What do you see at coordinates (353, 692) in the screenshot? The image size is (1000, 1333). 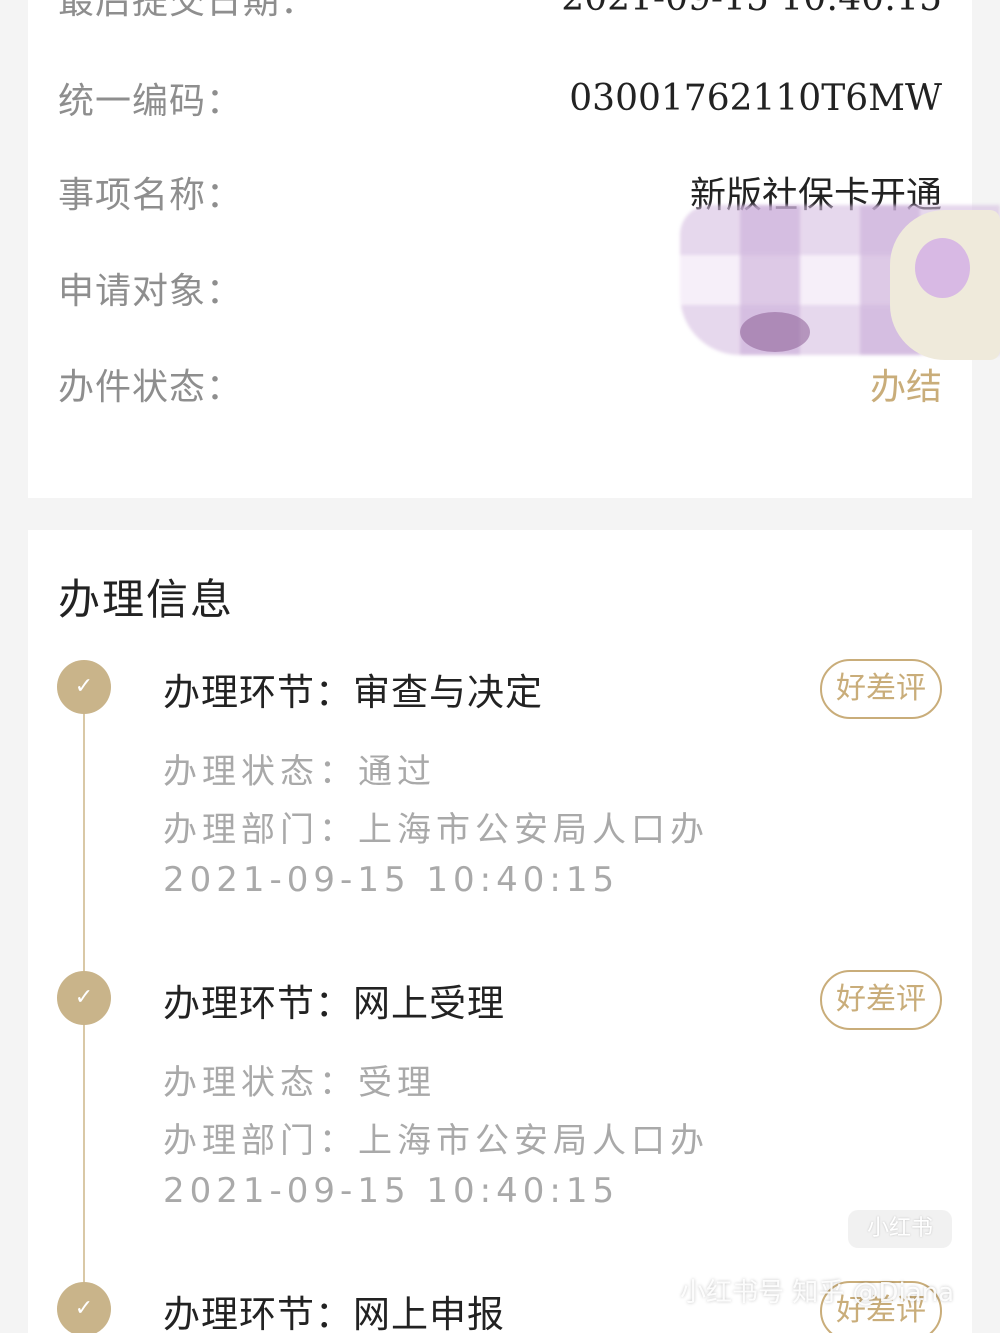 I see `step-title: 办理环节：审查与决定` at bounding box center [353, 692].